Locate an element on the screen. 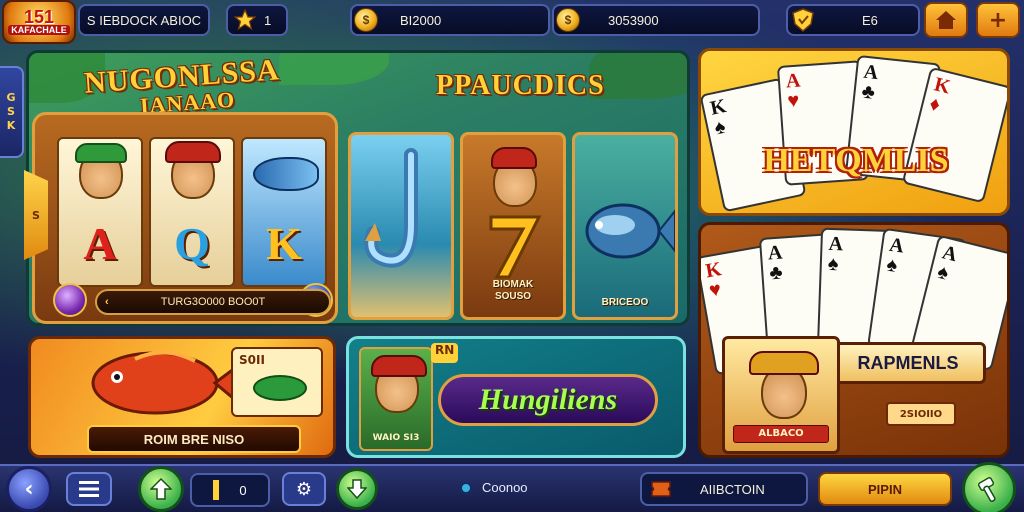 This screenshot has height=512, width=1024. player-name: S IEBDOCK ABIOC is located at coordinates (144, 20).